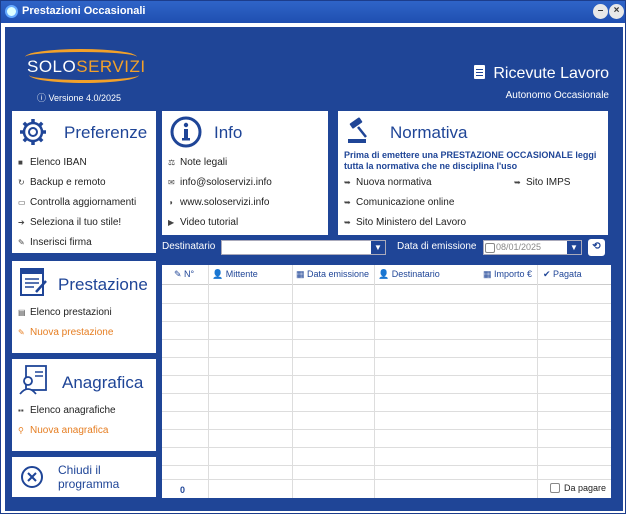  I want to click on invoice-icon, so click(33, 282).